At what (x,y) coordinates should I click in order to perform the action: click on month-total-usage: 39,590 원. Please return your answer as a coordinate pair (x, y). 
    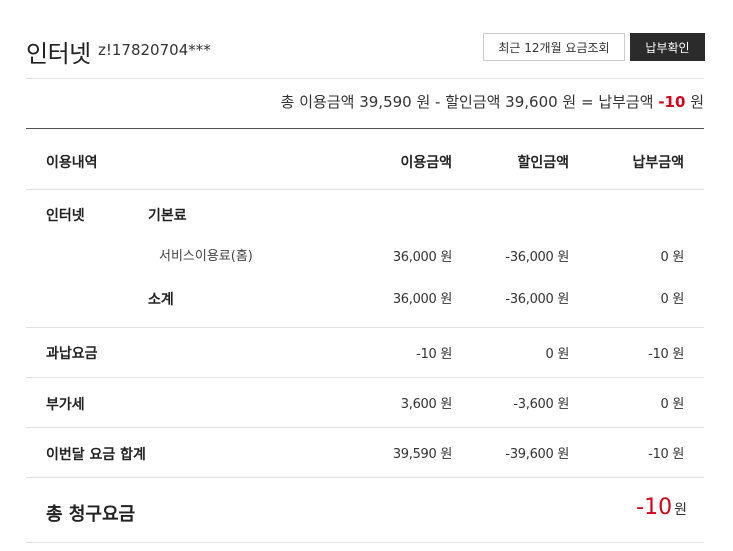
    Looking at the image, I should click on (422, 454).